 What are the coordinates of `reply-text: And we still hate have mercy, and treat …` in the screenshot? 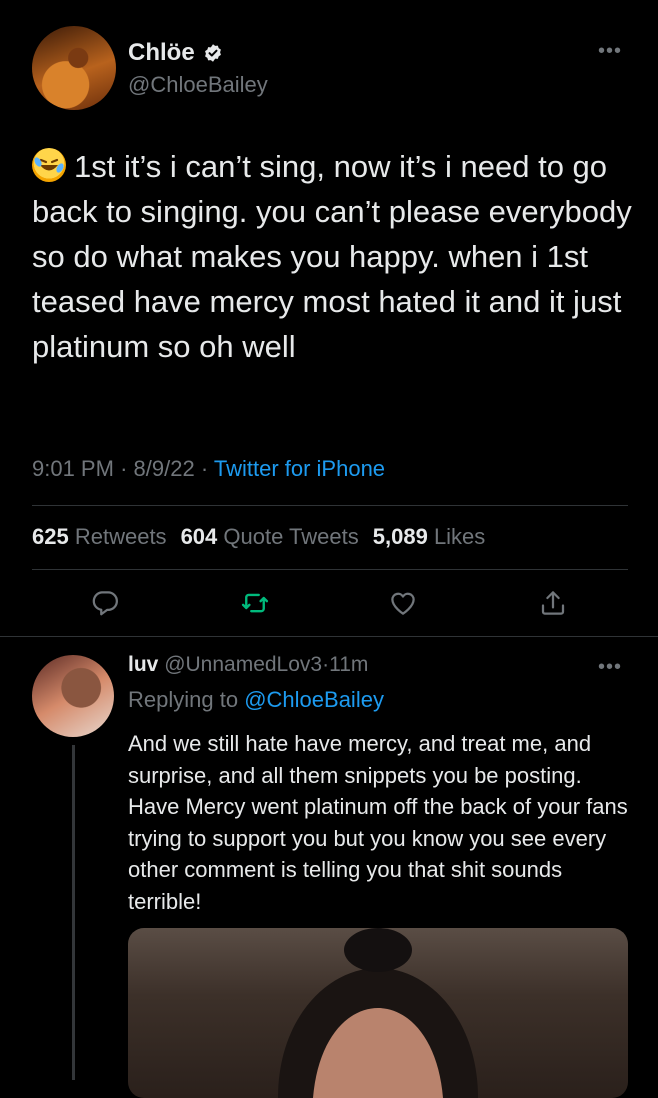 It's located at (378, 822).